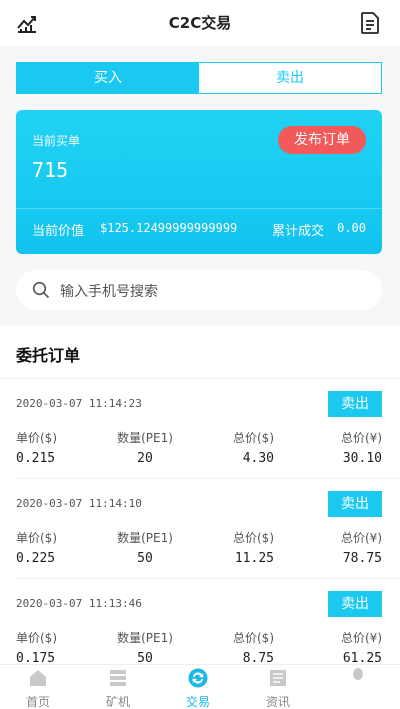 The width and height of the screenshot is (400, 709). What do you see at coordinates (118, 687) in the screenshot?
I see `tab-miner: 矿机` at bounding box center [118, 687].